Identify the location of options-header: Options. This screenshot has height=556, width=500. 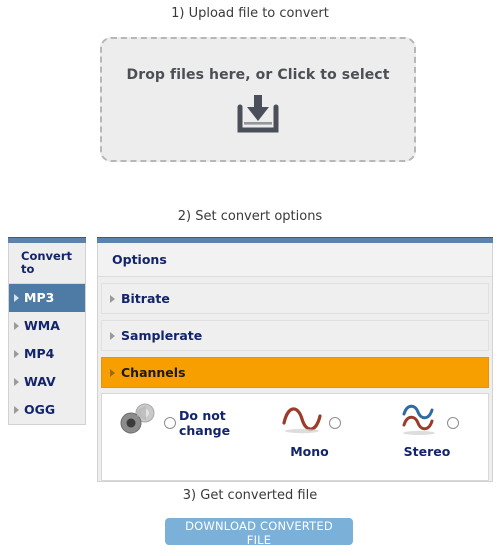
(295, 260).